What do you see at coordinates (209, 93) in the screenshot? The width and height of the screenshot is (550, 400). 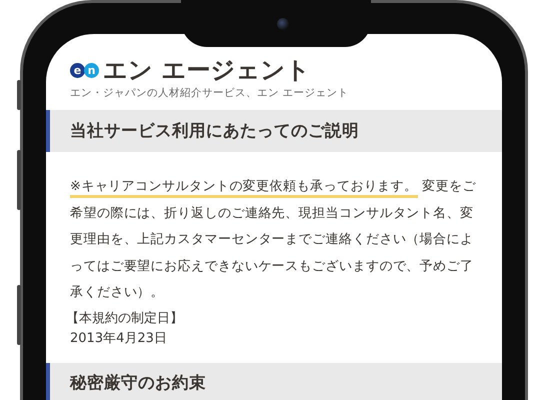 I see `tagline: エン・ジャパンの人材紹介サービス、エン エージェント` at bounding box center [209, 93].